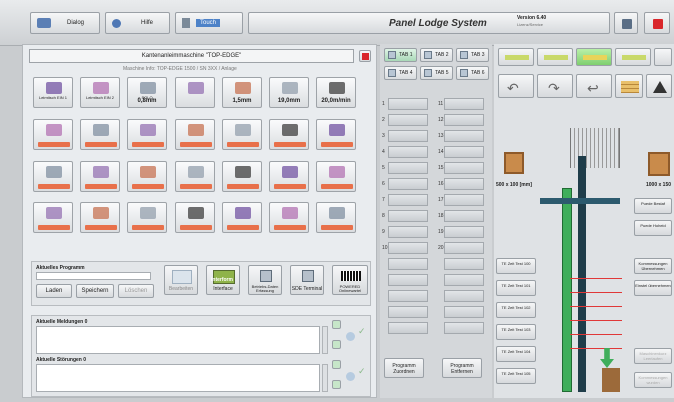 Image resolution: width=674 pixels, height=402 pixels. Describe the element at coordinates (436, 73) in the screenshot. I see `tab-5: TAB 5` at that location.